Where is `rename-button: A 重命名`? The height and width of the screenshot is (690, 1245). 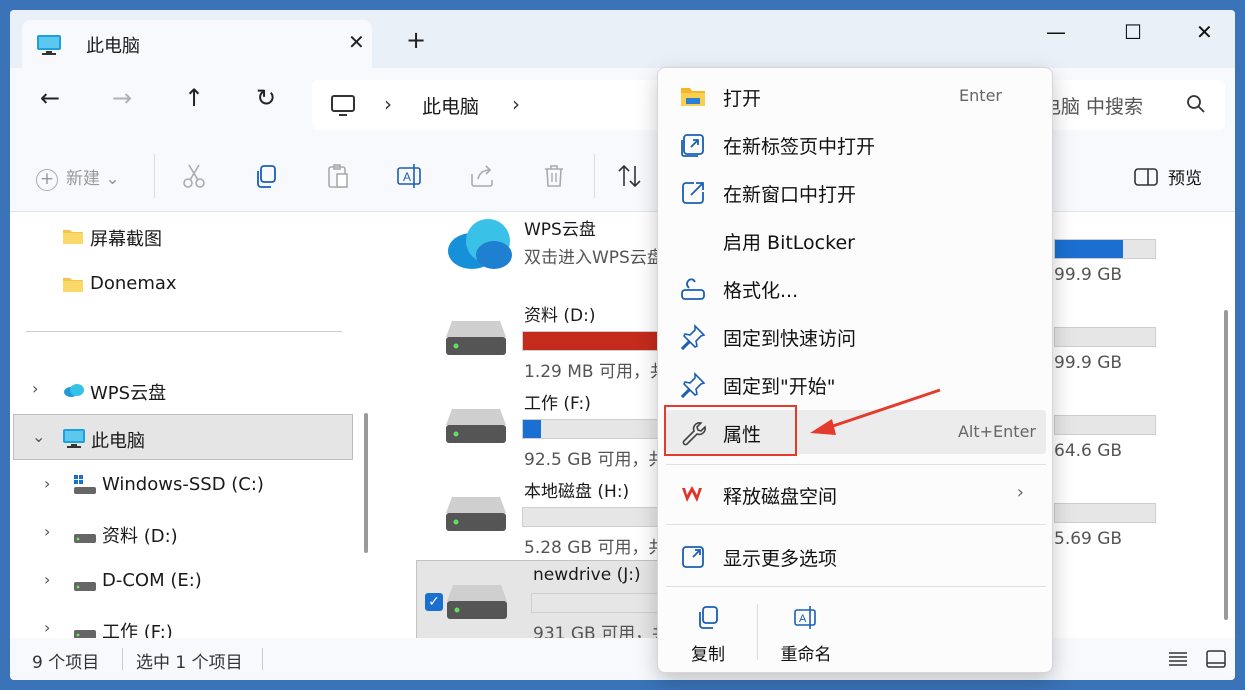 rename-button: A 重命名 is located at coordinates (806, 634).